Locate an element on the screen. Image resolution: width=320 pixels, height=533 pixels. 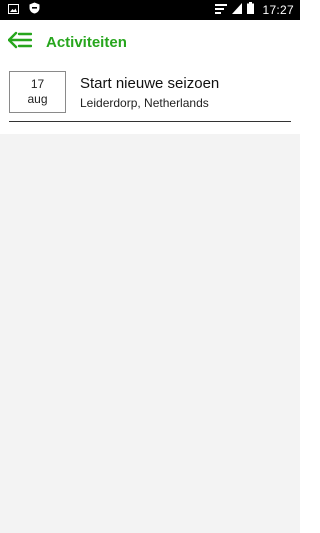
date-box: 17 aug is located at coordinates (37, 92).